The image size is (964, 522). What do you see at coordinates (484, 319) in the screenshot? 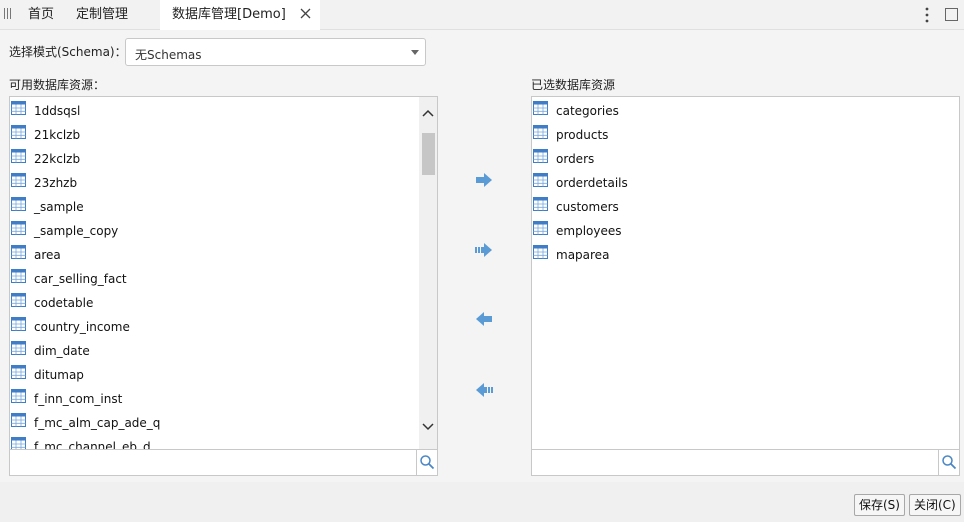
I see `arrow-left-icon` at bounding box center [484, 319].